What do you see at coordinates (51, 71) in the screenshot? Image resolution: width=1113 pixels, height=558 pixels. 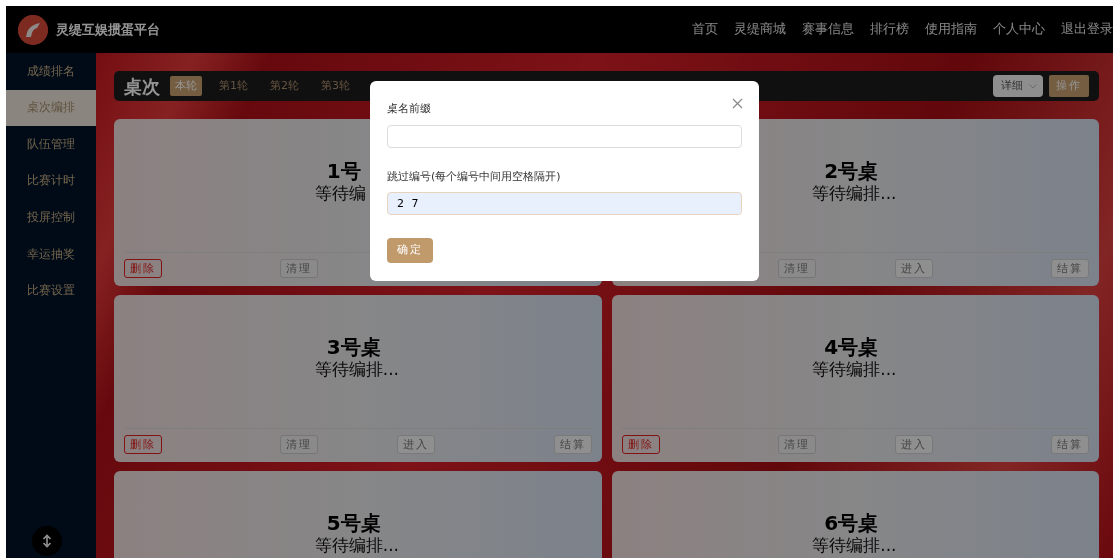 I see `sidebar-item: 成绩排名` at bounding box center [51, 71].